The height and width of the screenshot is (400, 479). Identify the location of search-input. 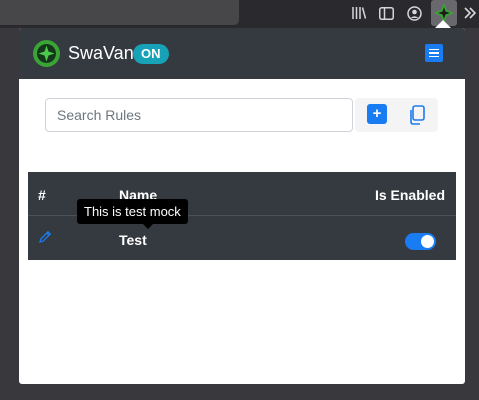
(199, 115).